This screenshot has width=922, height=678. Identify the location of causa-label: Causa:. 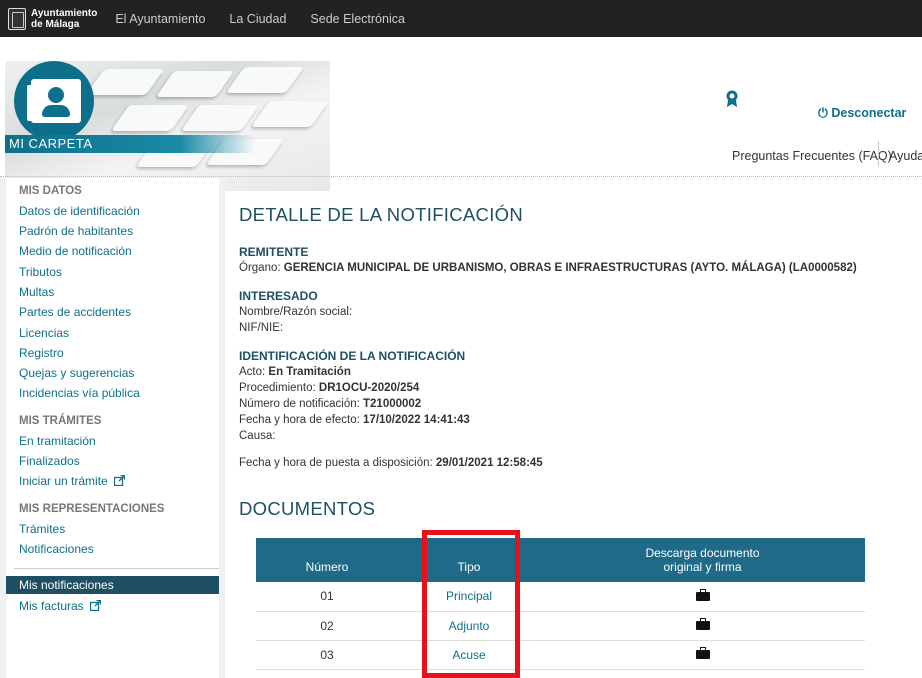
(257, 436).